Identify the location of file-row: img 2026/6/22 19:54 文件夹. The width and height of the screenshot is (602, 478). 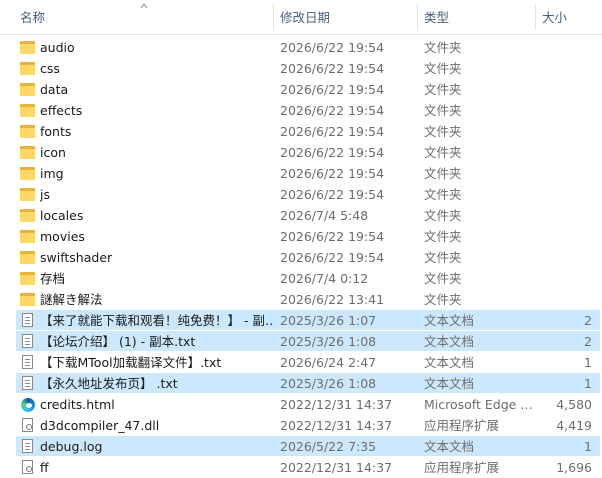
(301, 173).